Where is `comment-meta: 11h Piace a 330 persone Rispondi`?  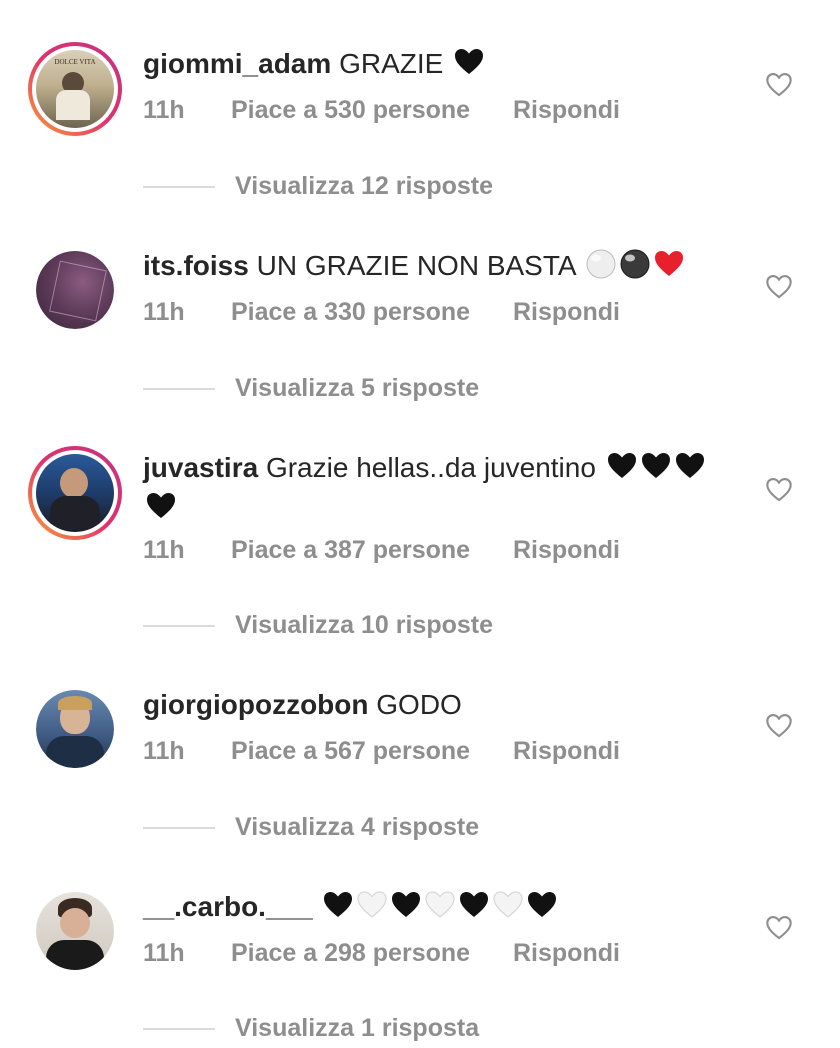
comment-meta: 11h Piace a 330 persone Rispondi is located at coordinates (381, 312).